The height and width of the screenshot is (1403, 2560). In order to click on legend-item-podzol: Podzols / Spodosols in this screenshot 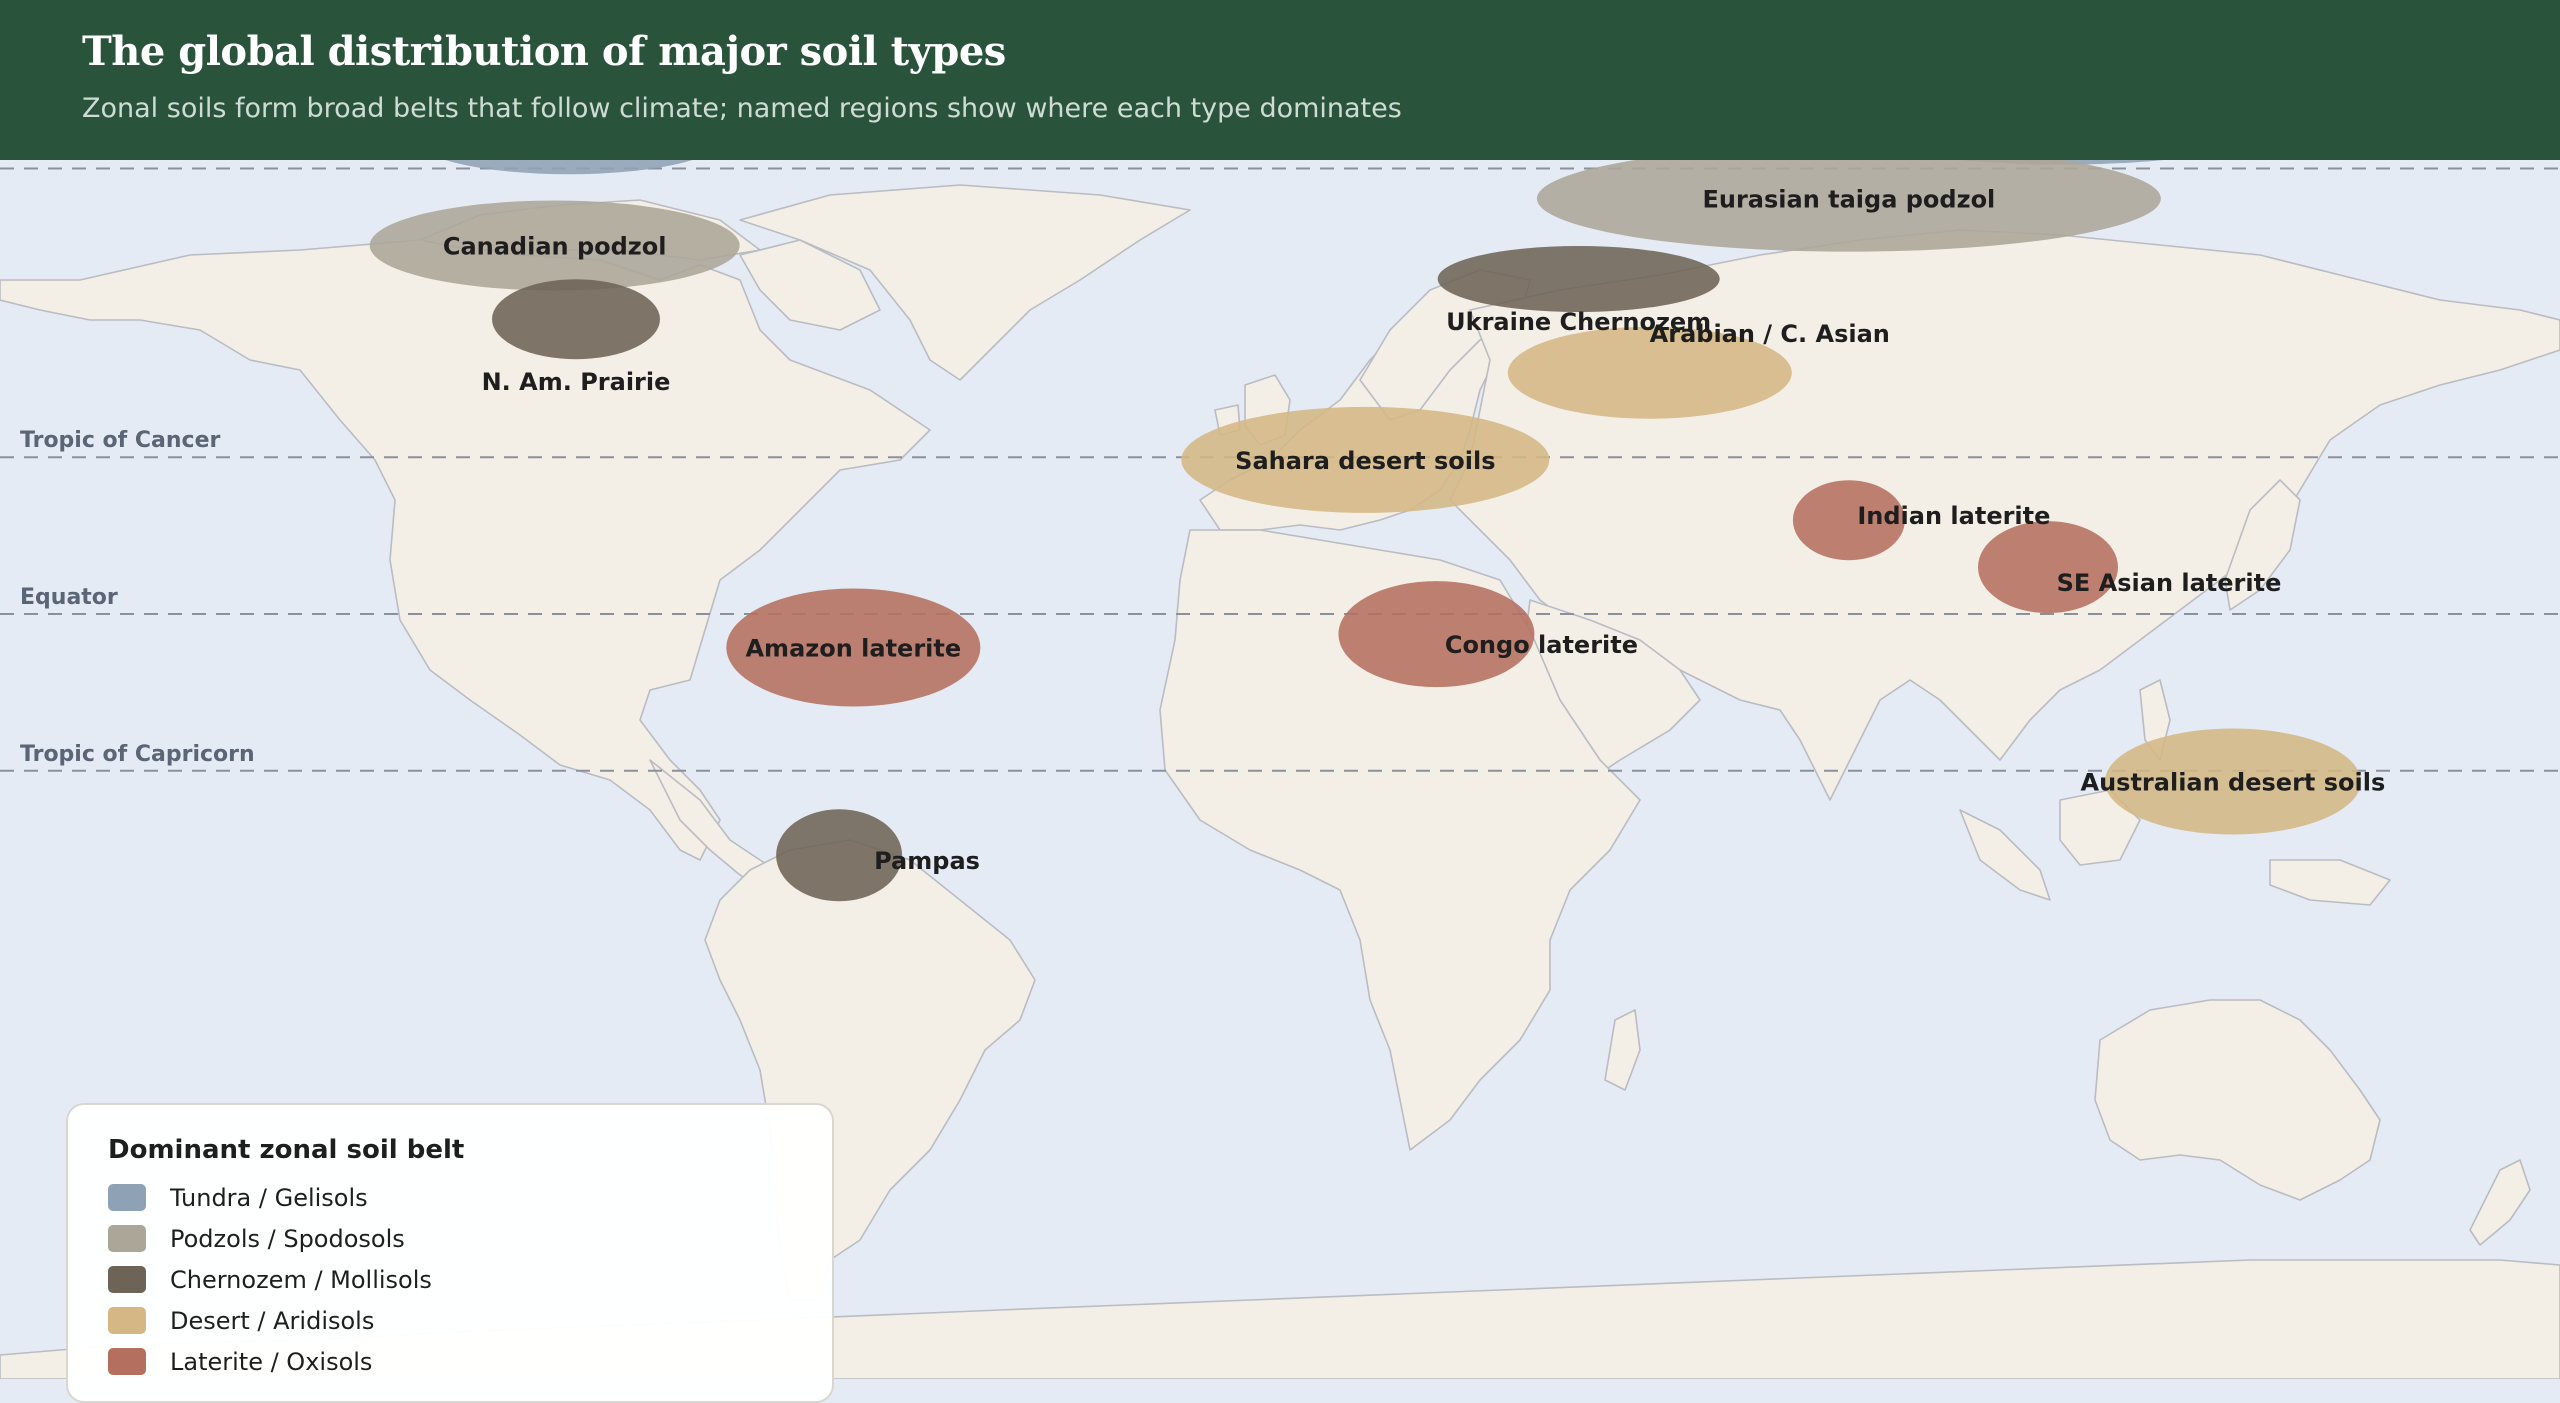, I will do `click(470, 1238)`.